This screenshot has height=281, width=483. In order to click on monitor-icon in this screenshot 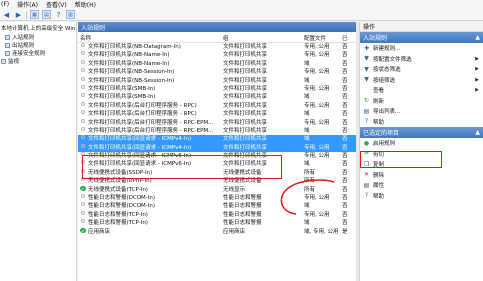, I will do `click(3, 61)`.